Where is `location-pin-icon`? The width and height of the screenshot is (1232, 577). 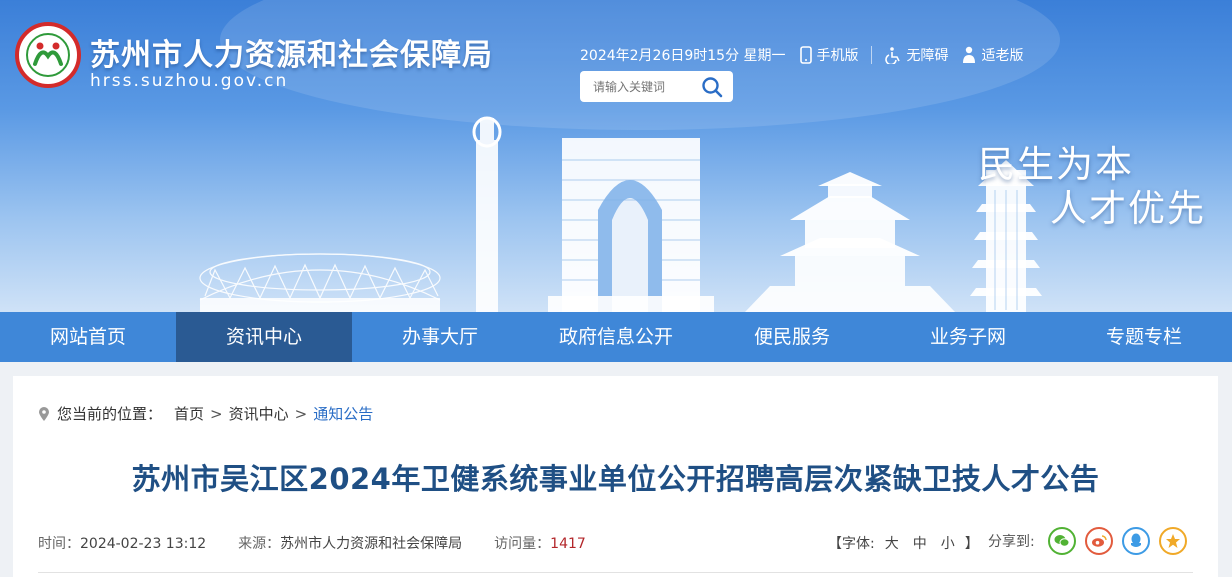 location-pin-icon is located at coordinates (44, 413).